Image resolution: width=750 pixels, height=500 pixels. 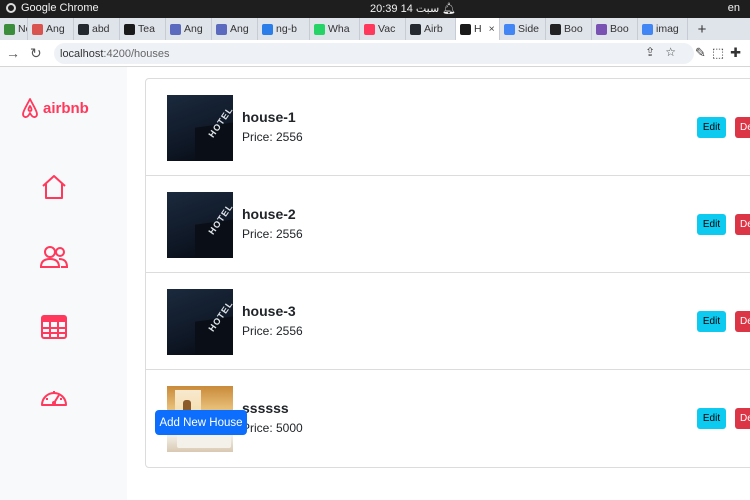 I want to click on address-bar: → ↻ i localhost:4200/houses ⇪☆ ✎⬚✚, so click(x=375, y=62).